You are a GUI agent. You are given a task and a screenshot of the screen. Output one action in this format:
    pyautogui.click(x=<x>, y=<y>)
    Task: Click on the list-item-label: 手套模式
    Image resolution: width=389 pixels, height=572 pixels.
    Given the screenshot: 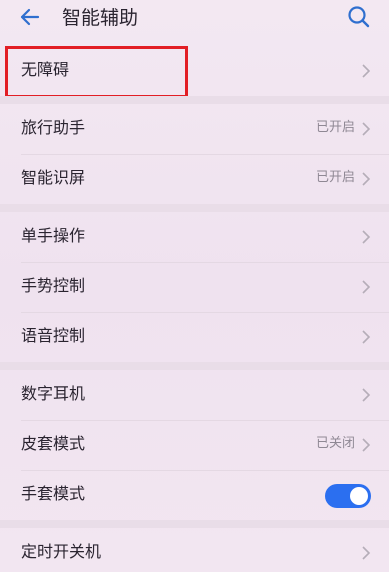 What is the action you would take?
    pyautogui.click(x=53, y=493)
    